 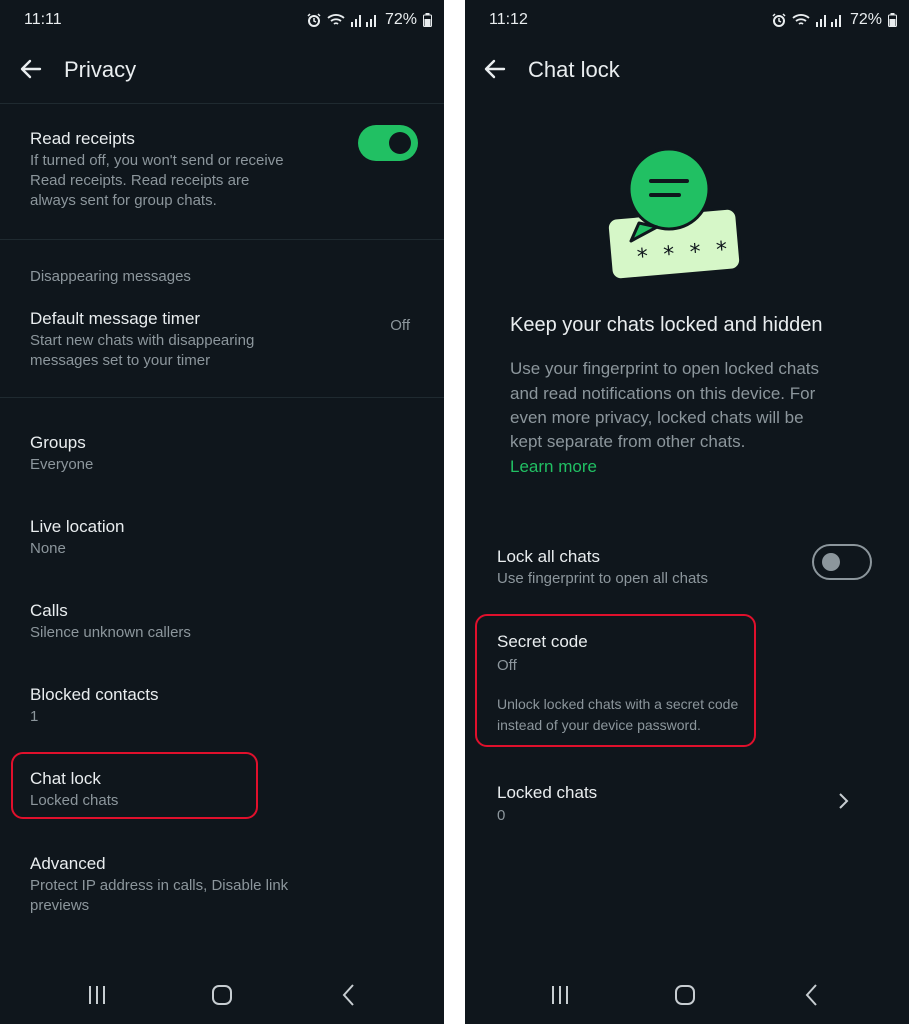 I want to click on live-location-title: Live location, so click(x=77, y=526).